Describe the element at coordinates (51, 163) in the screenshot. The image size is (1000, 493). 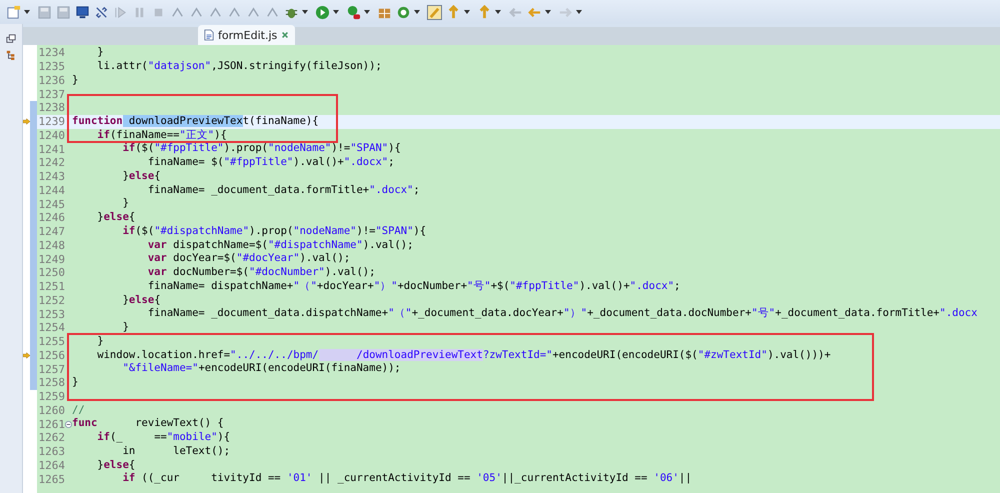
I see `line-number: 1242` at that location.